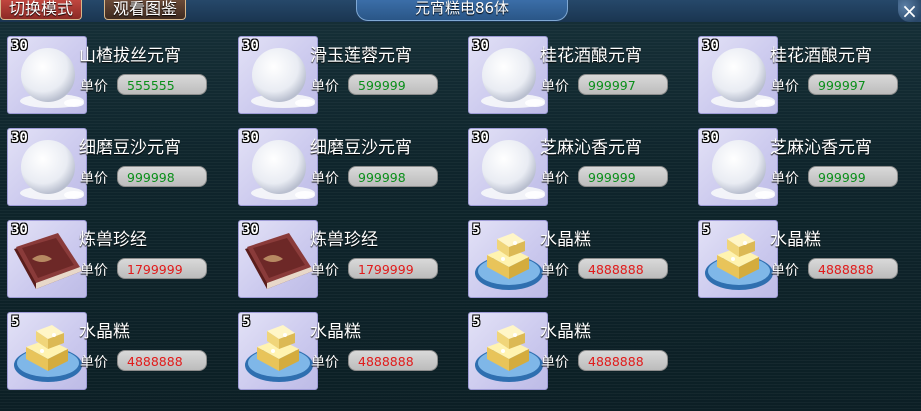 The height and width of the screenshot is (411, 921). What do you see at coordinates (462, 10) in the screenshot?
I see `panel-title: 元宵糕电86体` at bounding box center [462, 10].